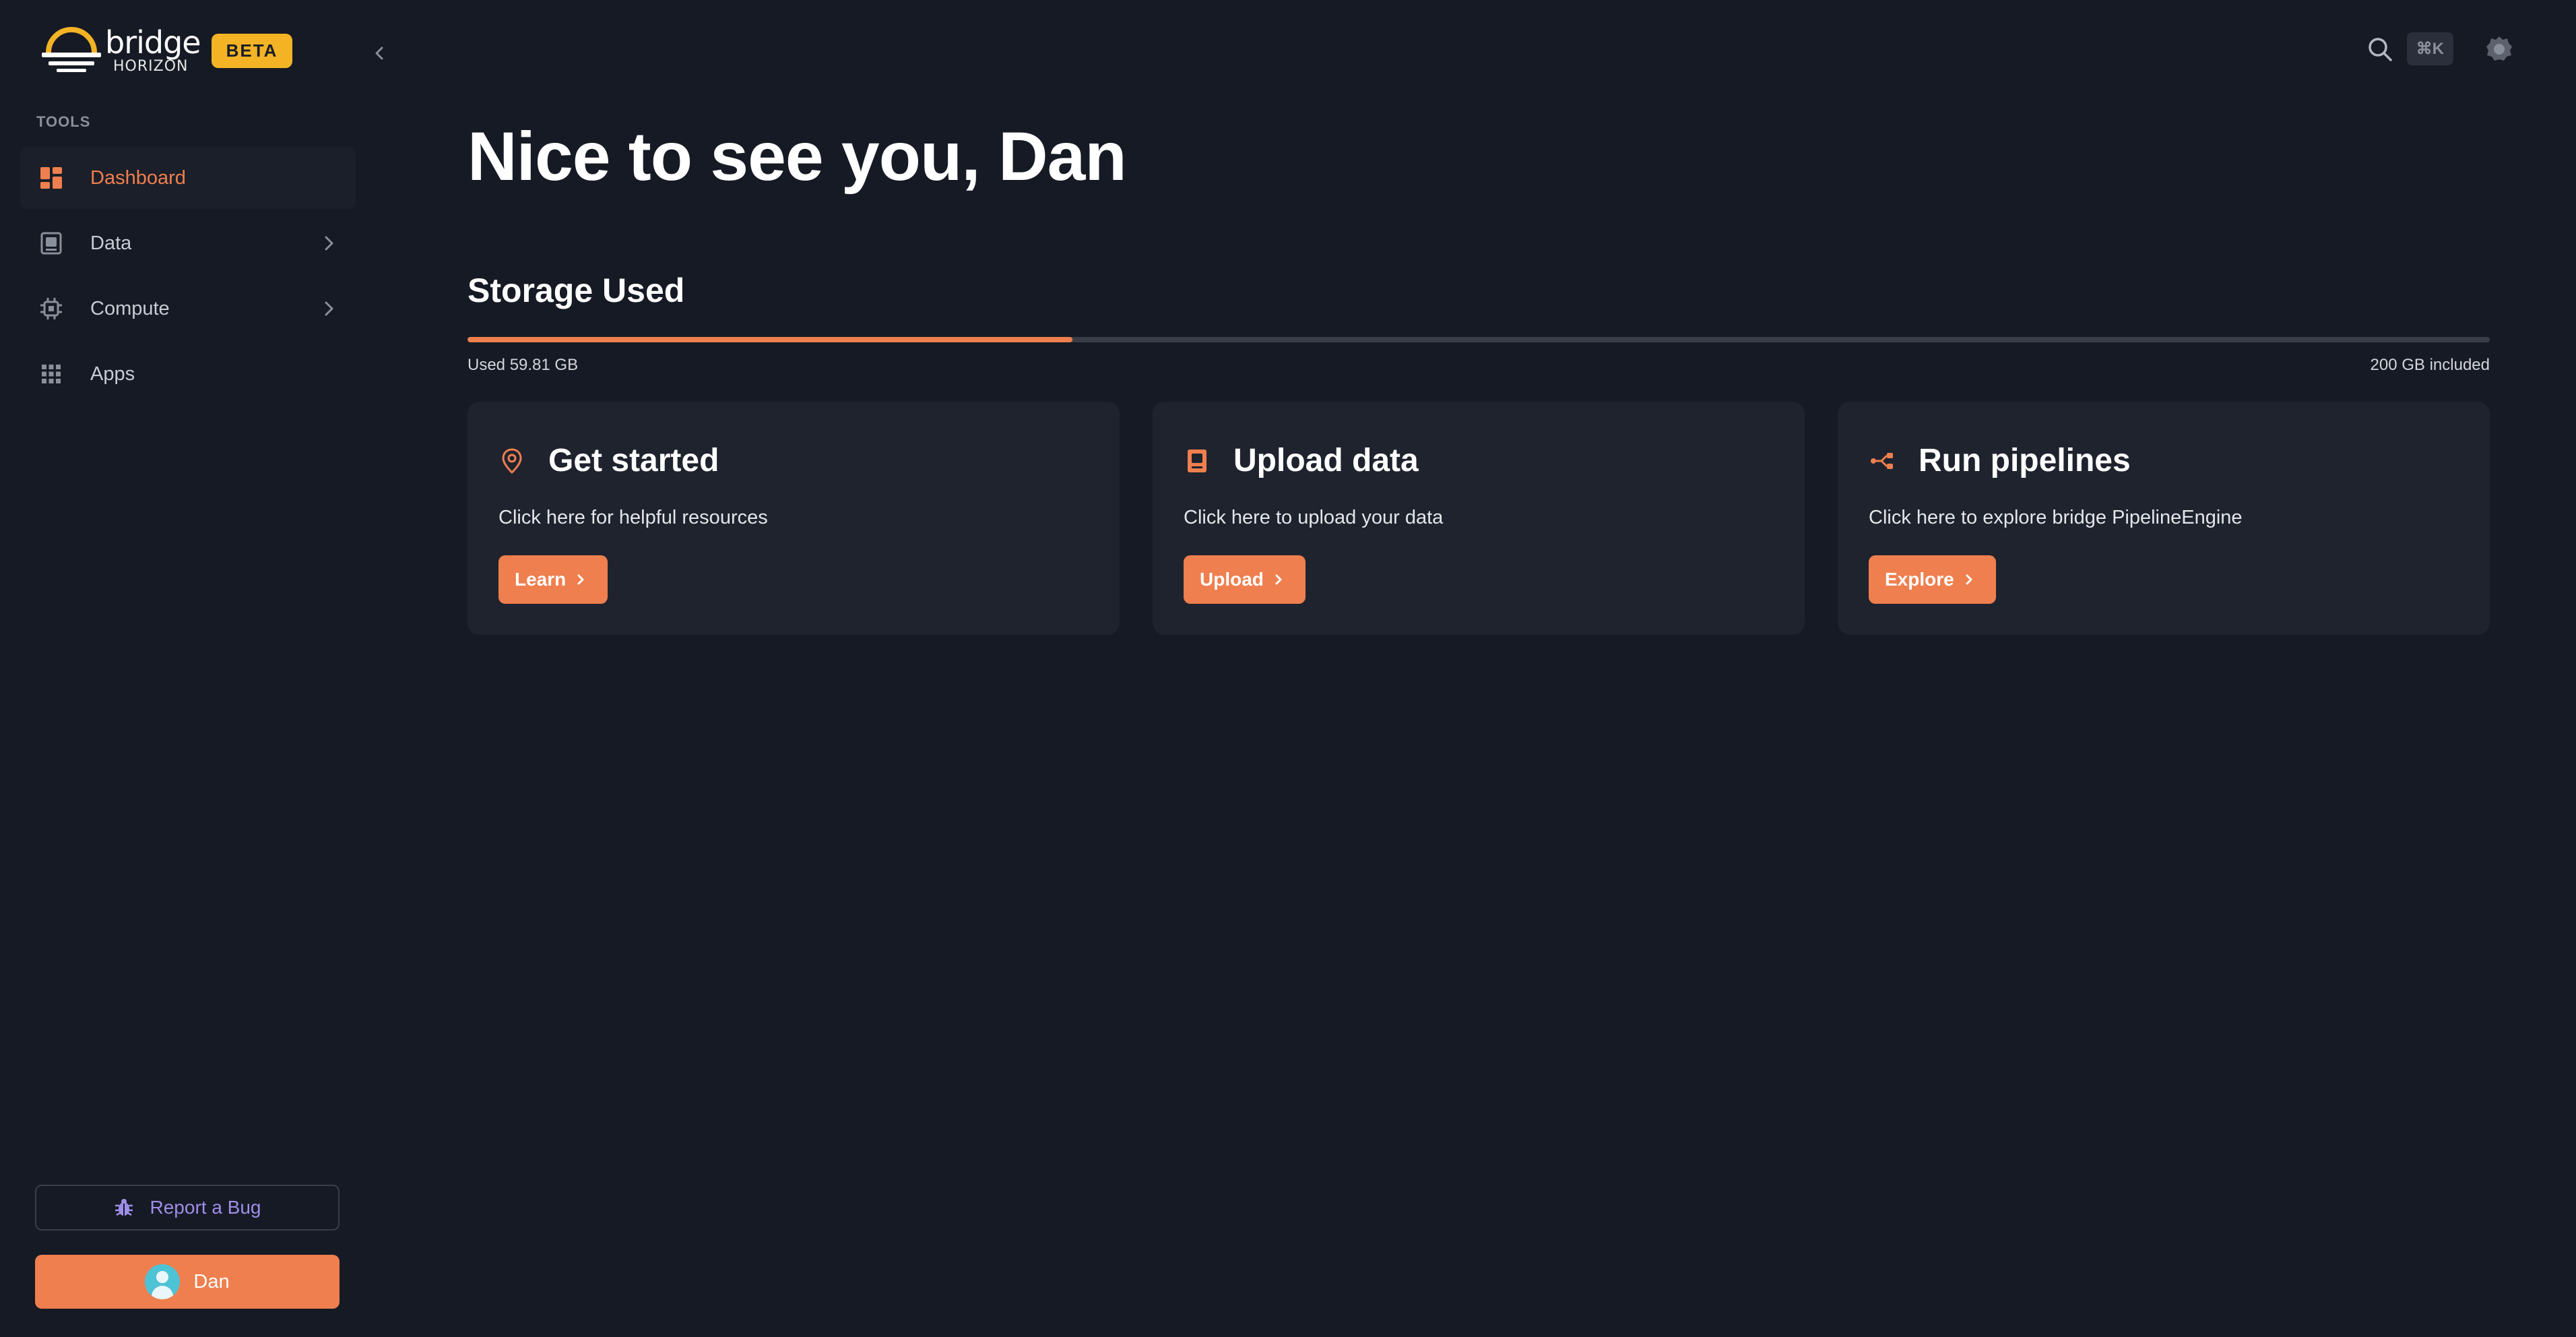  I want to click on card-title: Run pipelines, so click(2025, 461).